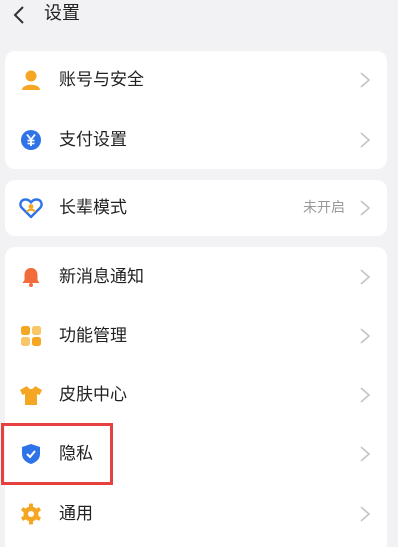 The image size is (398, 547). Describe the element at coordinates (196, 140) in the screenshot. I see `settings-item-payment: 支付设置` at that location.